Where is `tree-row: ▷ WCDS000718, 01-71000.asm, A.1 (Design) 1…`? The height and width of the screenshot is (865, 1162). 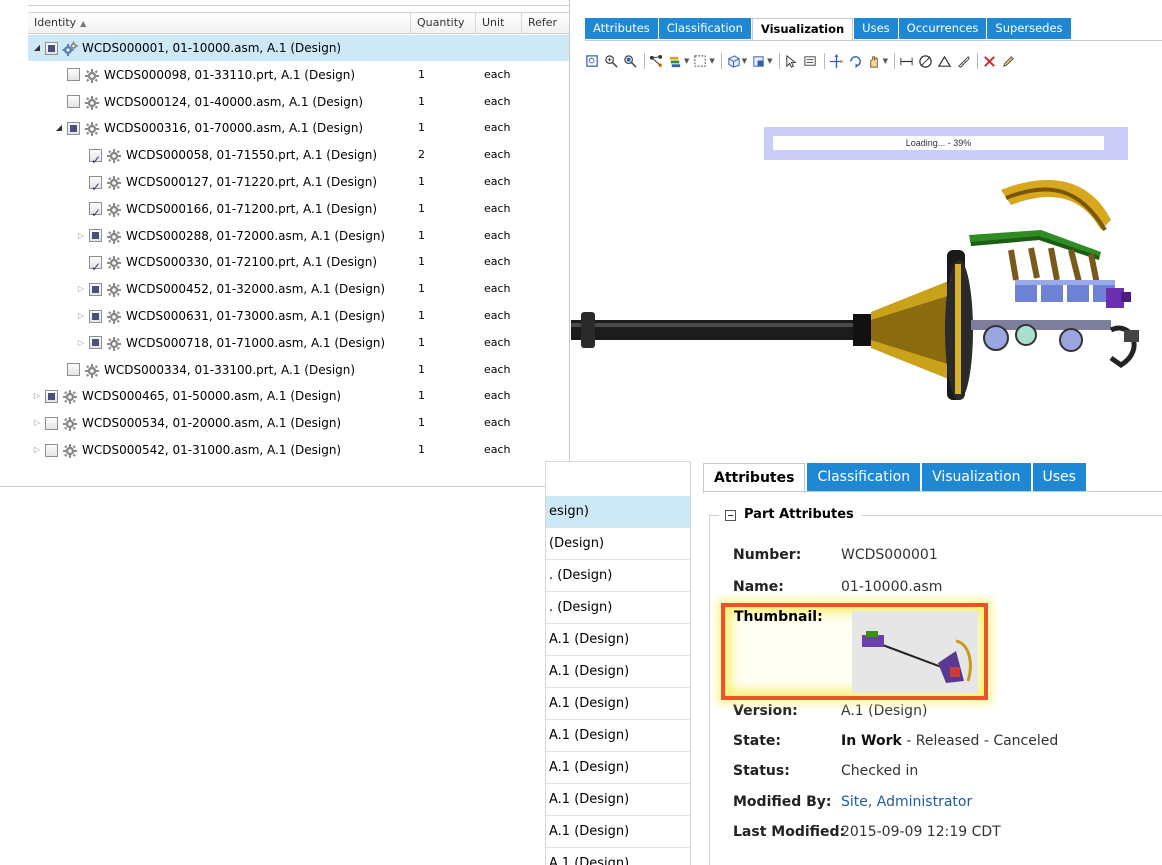
tree-row: ▷ WCDS000718, 01-71000.asm, A.1 (Design) 1… is located at coordinates (298, 343).